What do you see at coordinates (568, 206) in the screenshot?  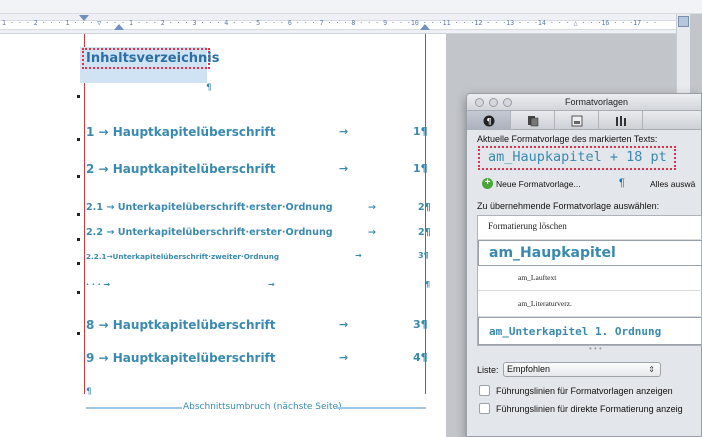 I see `apply-style-label: Zu übernehmende Formatvorlage auswählen:` at bounding box center [568, 206].